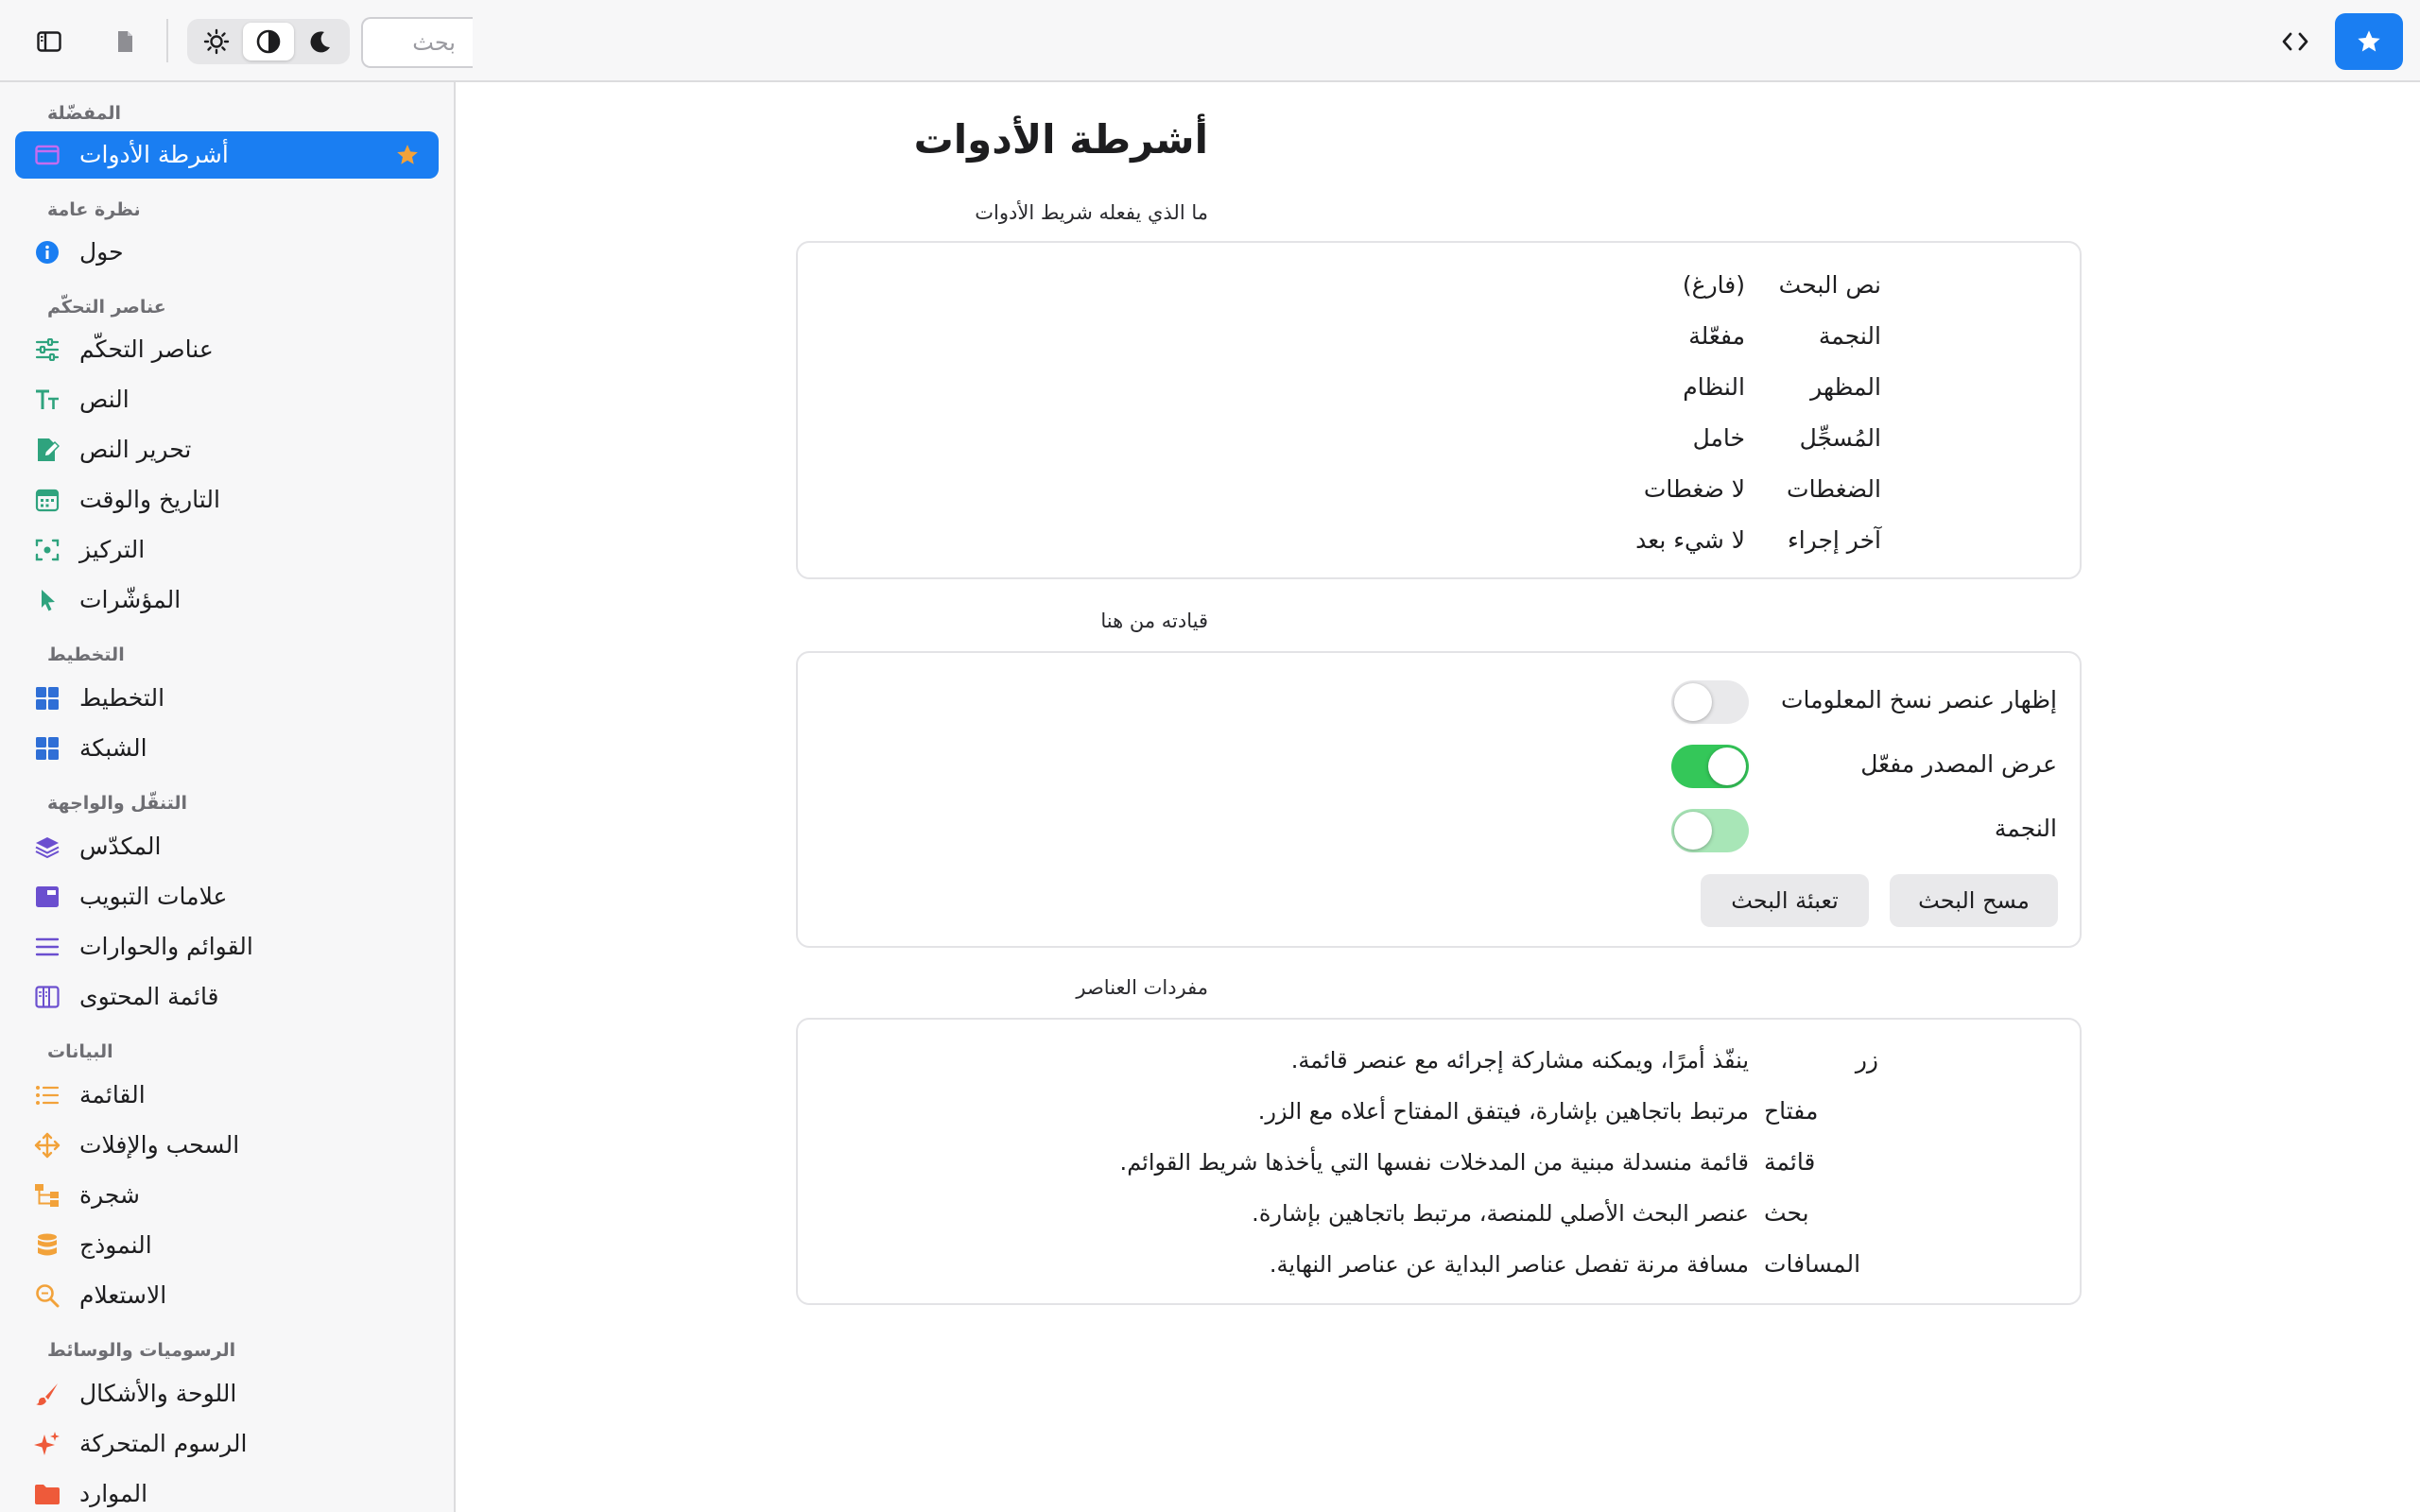  I want to click on sidebar-item-label: اللوحة والأشكال, so click(158, 1393).